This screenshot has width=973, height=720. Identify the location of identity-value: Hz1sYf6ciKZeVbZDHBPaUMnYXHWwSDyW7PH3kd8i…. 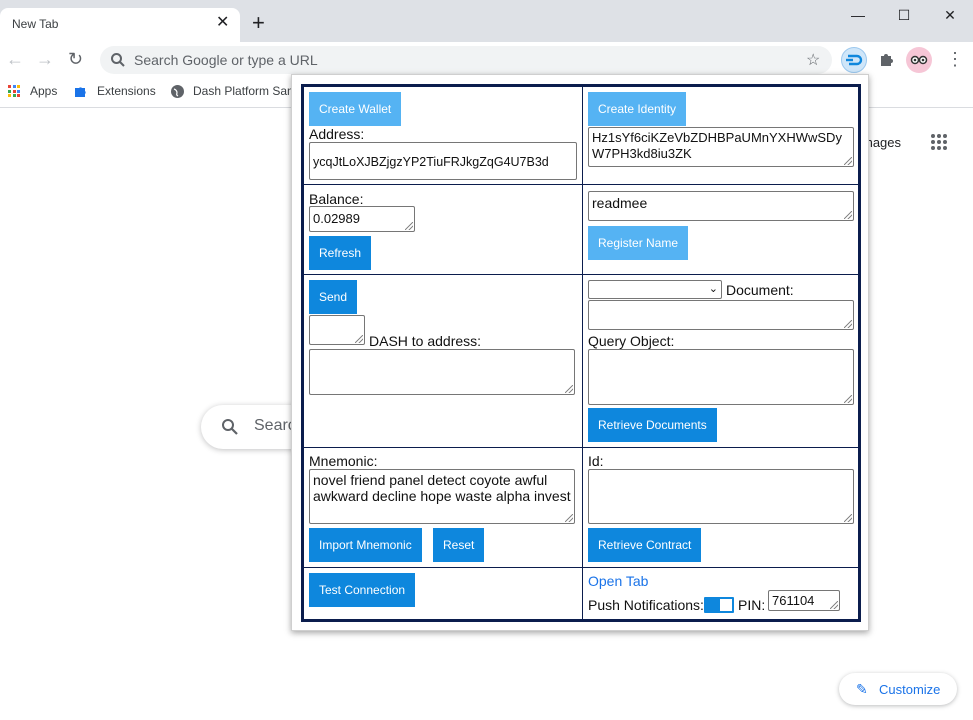
(717, 145).